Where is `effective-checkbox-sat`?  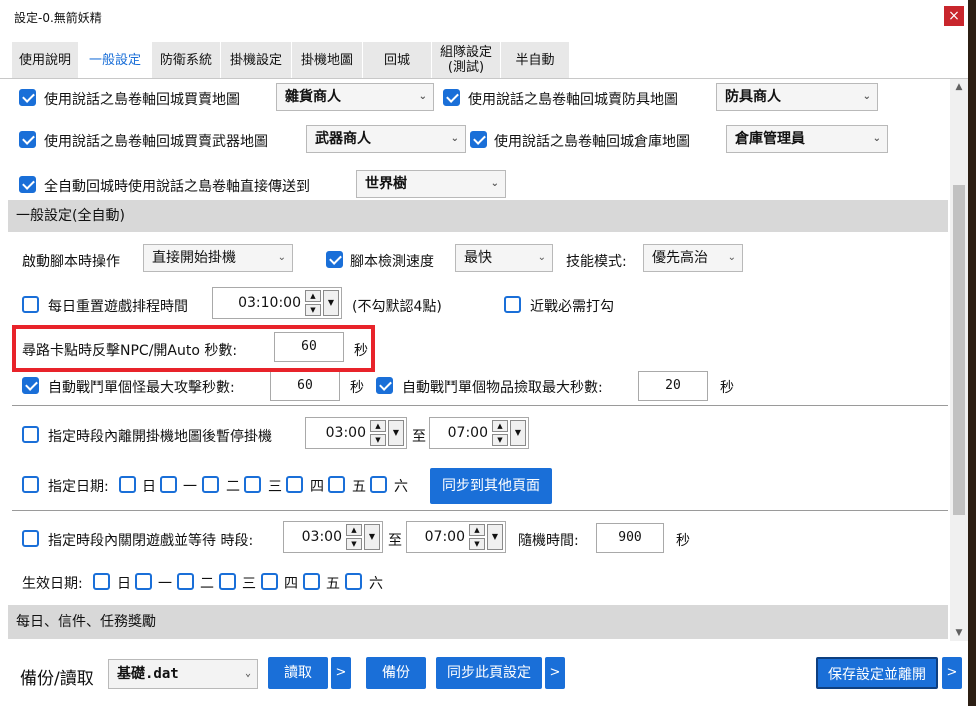 effective-checkbox-sat is located at coordinates (353, 581).